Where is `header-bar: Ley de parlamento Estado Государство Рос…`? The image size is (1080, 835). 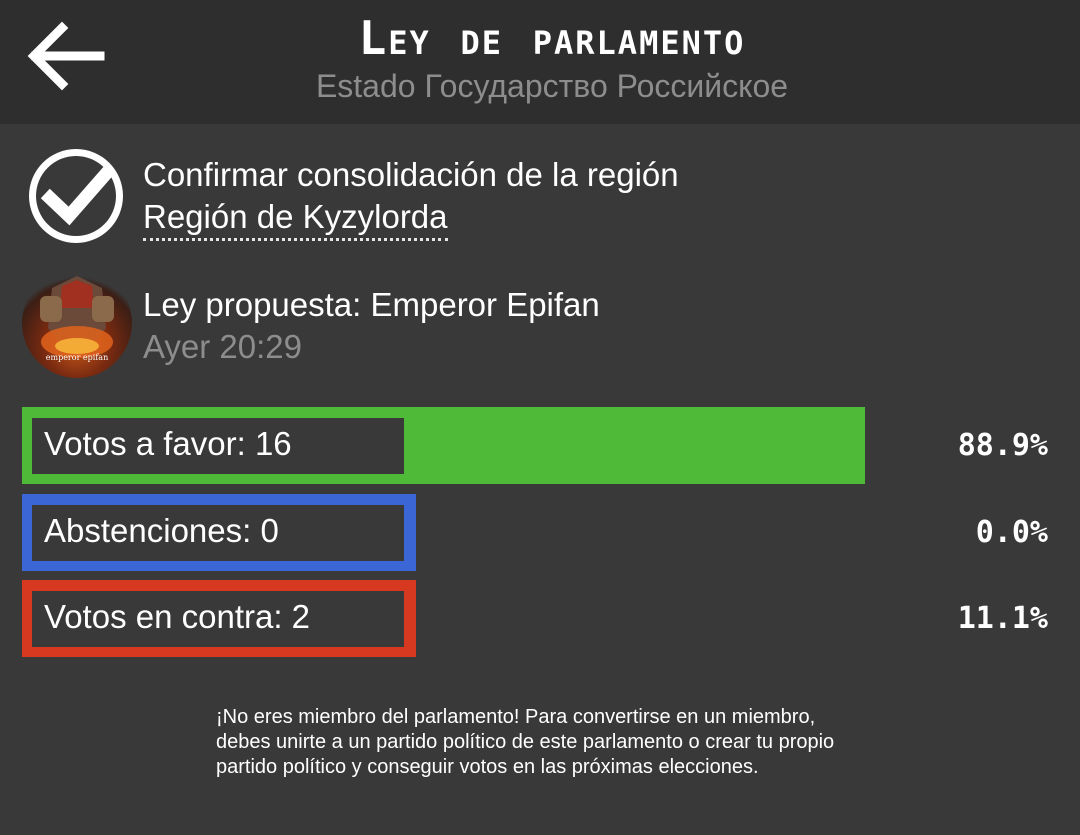 header-bar: Ley de parlamento Estado Государство Рос… is located at coordinates (540, 62).